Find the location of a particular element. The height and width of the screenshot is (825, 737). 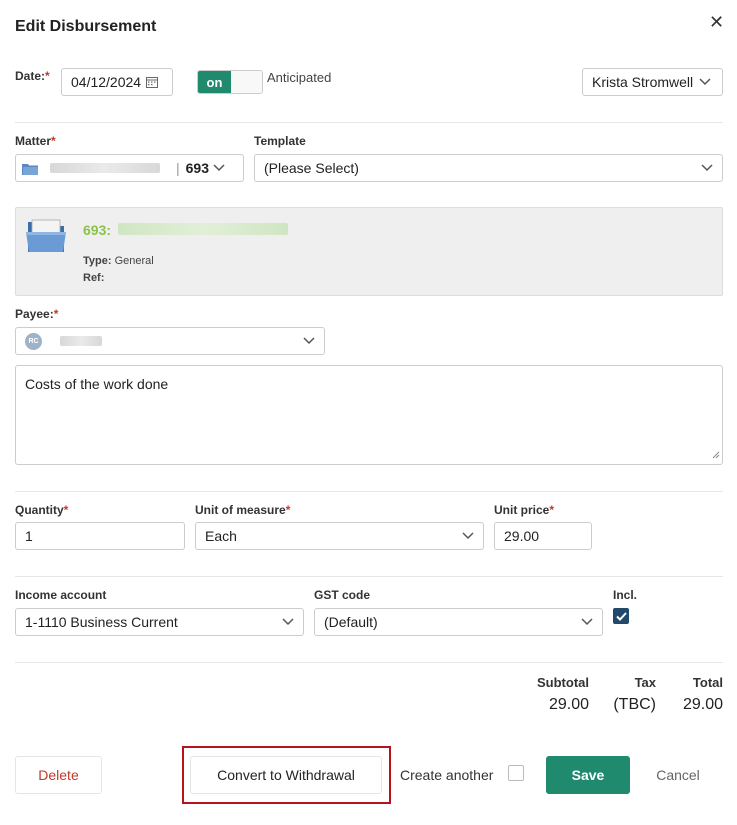

incl-label: Incl. is located at coordinates (625, 595).